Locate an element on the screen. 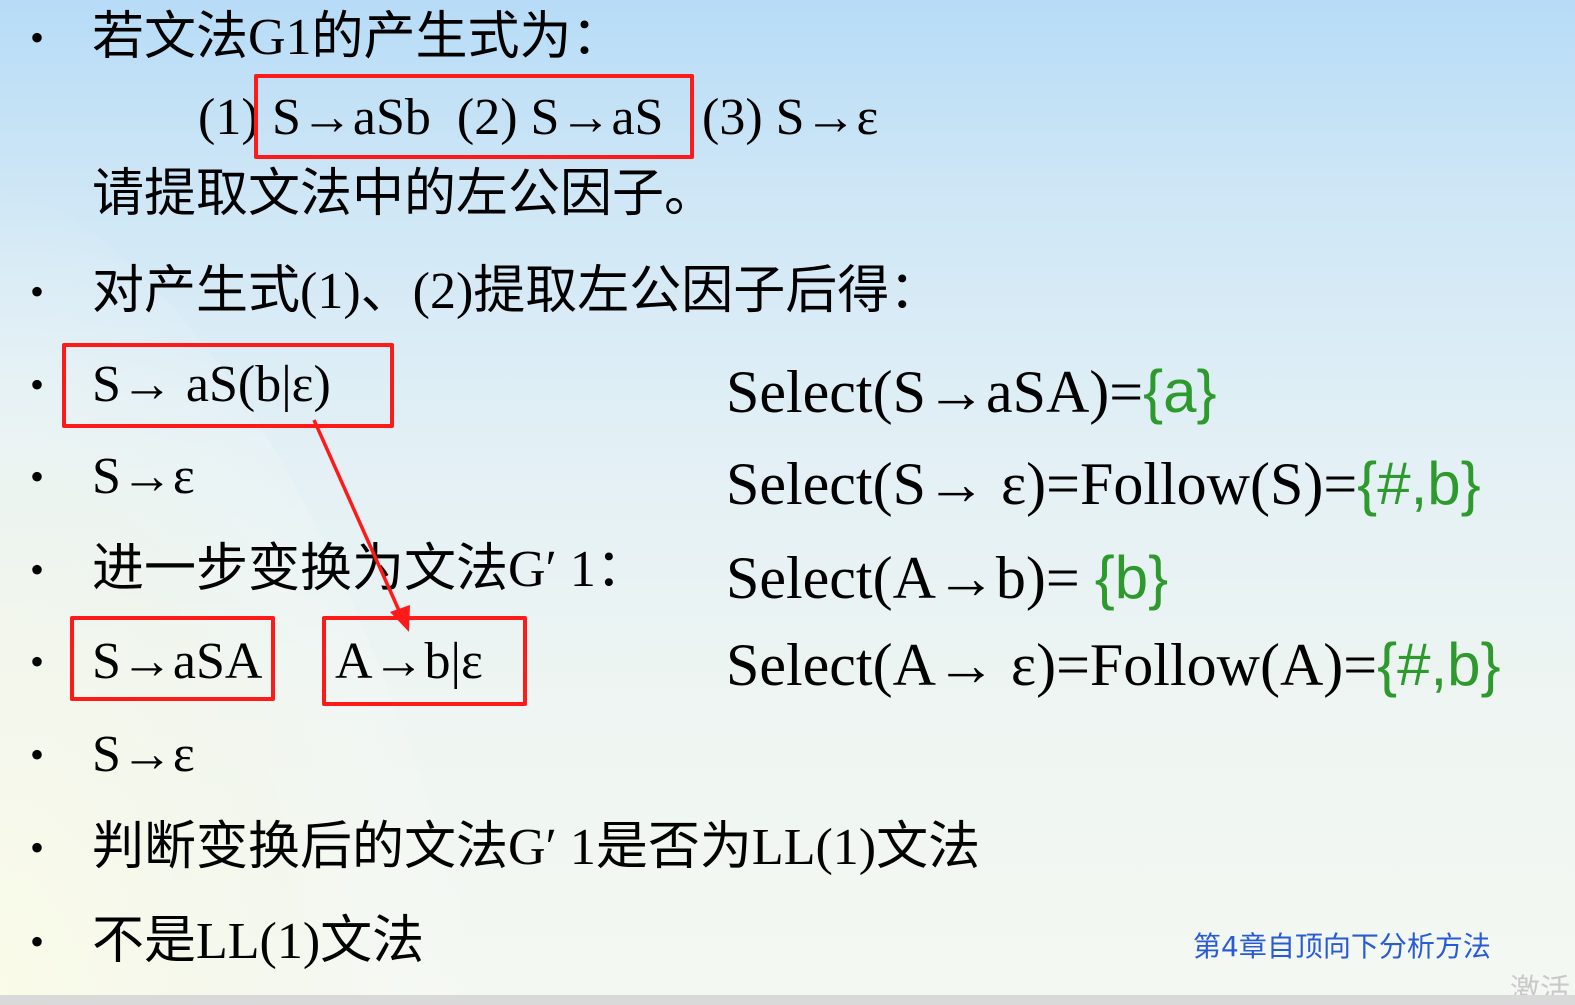  chapter-footer: 第4章自顶向下分析方法 is located at coordinates (1342, 946).